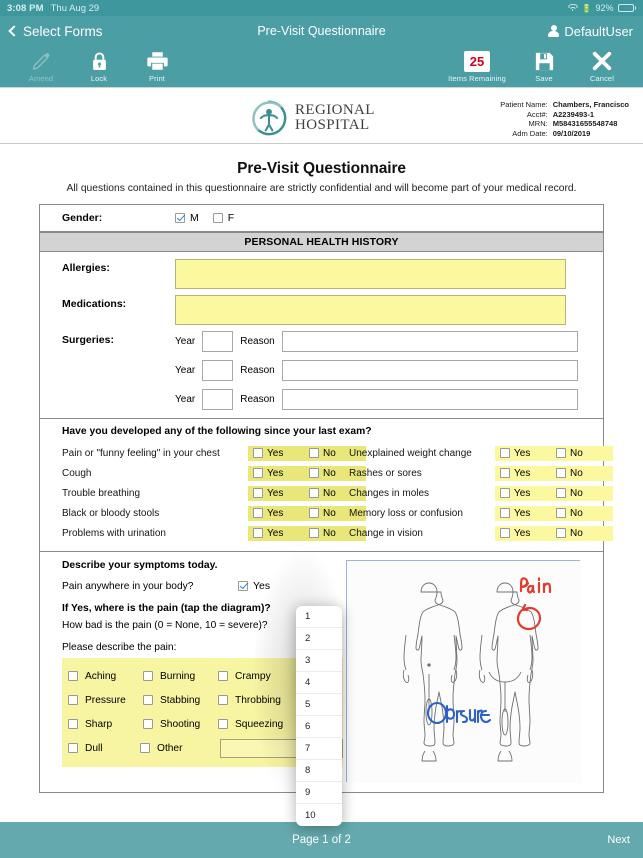 The image size is (643, 858). What do you see at coordinates (319, 617) in the screenshot?
I see `dropdown-option: 1` at bounding box center [319, 617].